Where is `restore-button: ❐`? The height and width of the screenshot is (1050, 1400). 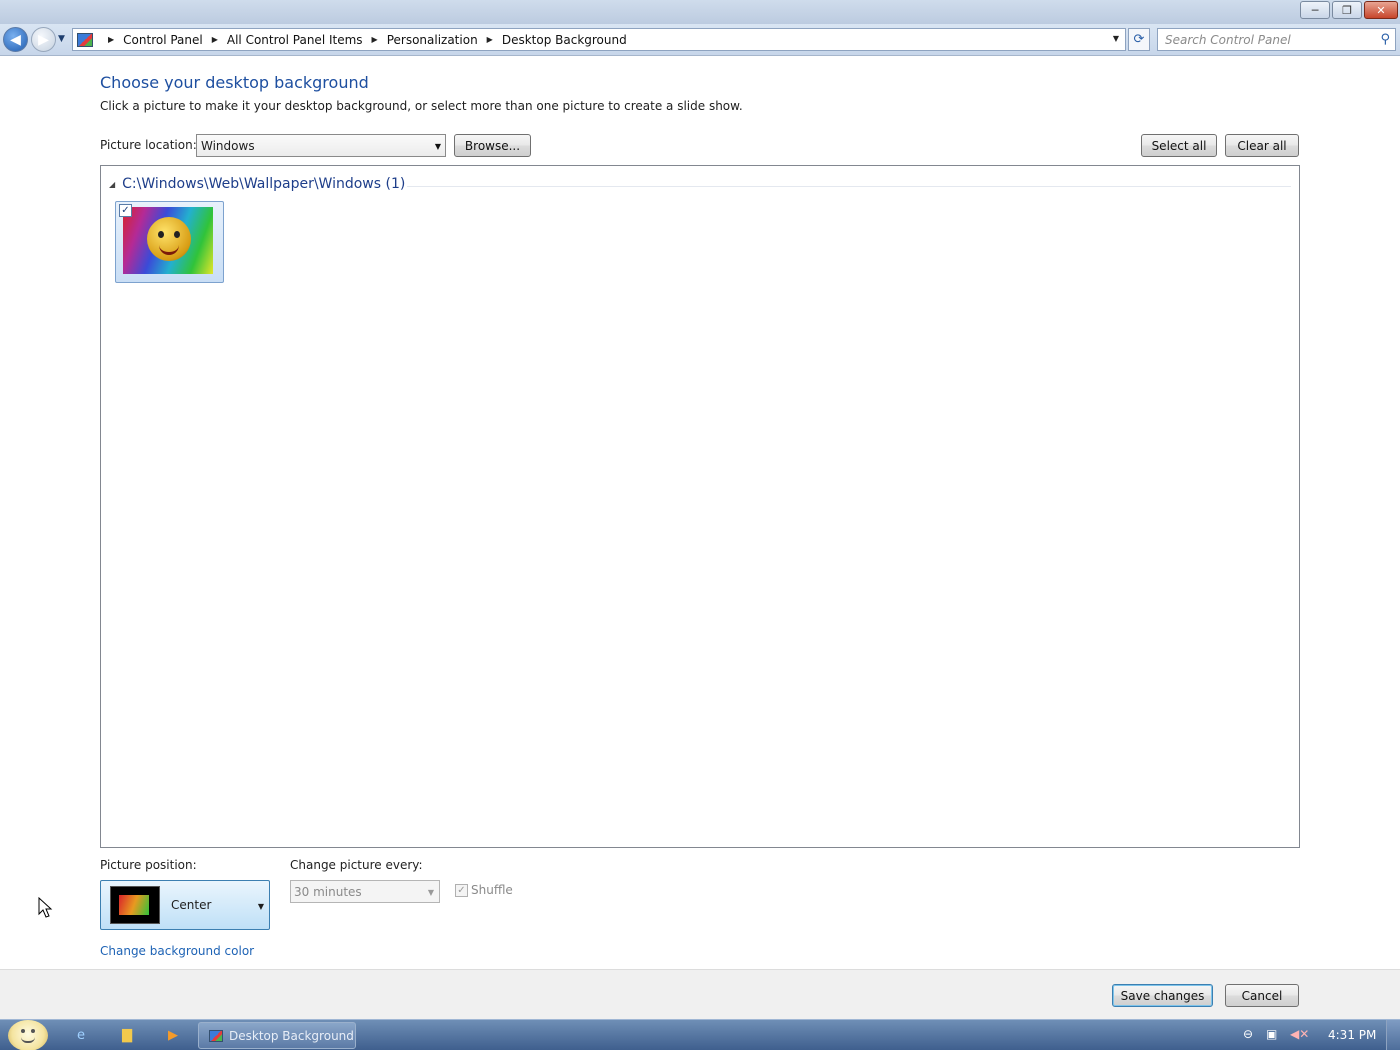
restore-button: ❐ is located at coordinates (1347, 10).